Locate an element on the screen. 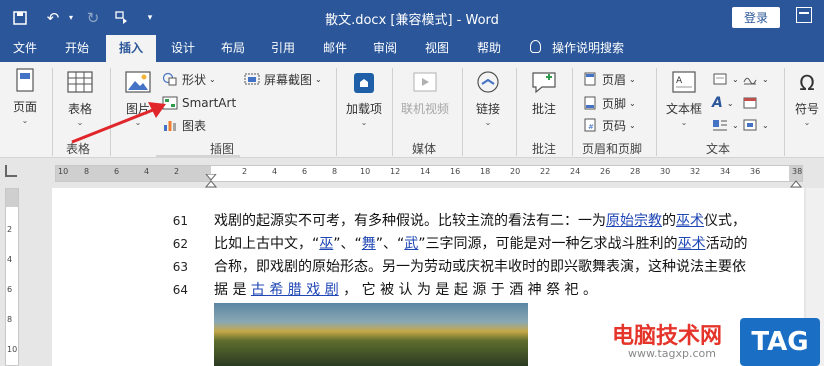  quick-parts-button: ⌄ is located at coordinates (725, 79).